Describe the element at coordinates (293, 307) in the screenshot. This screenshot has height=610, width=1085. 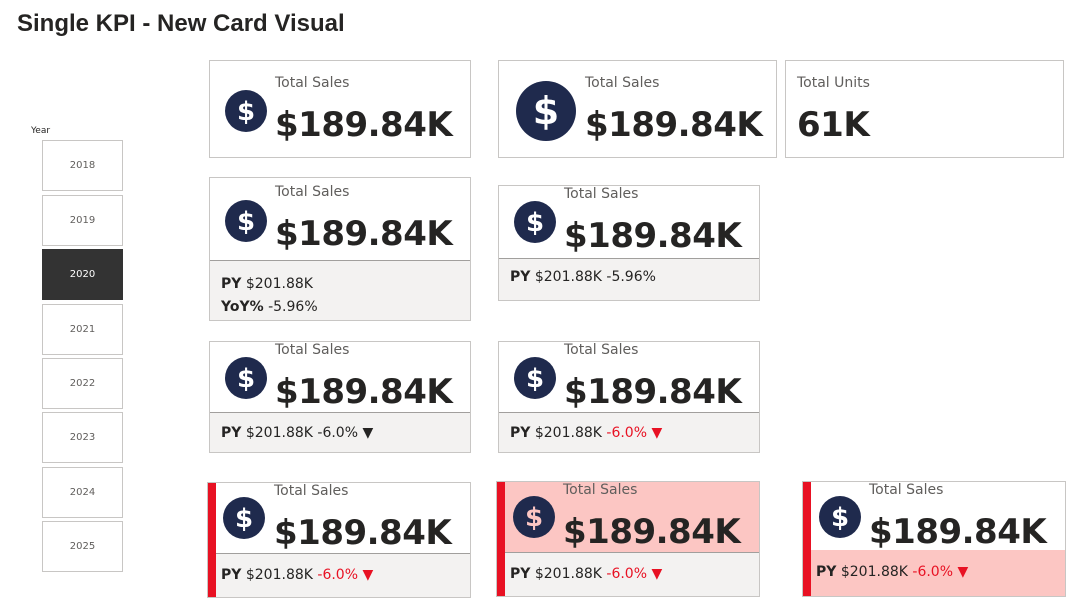
I see `yoy-value: -5.96%` at that location.